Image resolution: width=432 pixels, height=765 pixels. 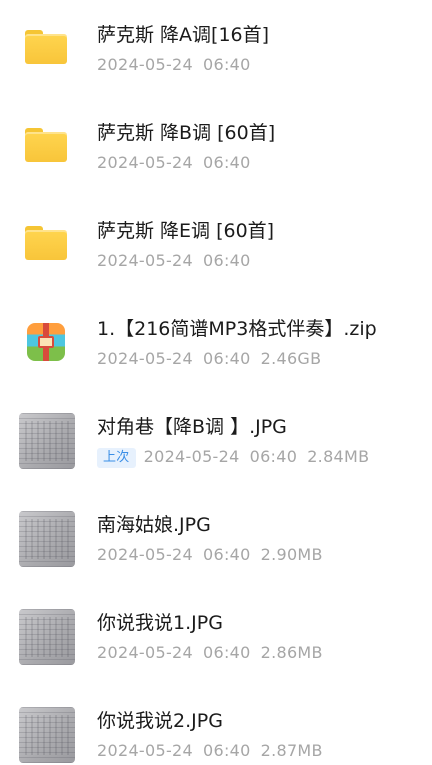 I want to click on list-item-image: 你说我说2.JPG 2024-05-24 06:40 2.87MB, so click(x=216, y=725).